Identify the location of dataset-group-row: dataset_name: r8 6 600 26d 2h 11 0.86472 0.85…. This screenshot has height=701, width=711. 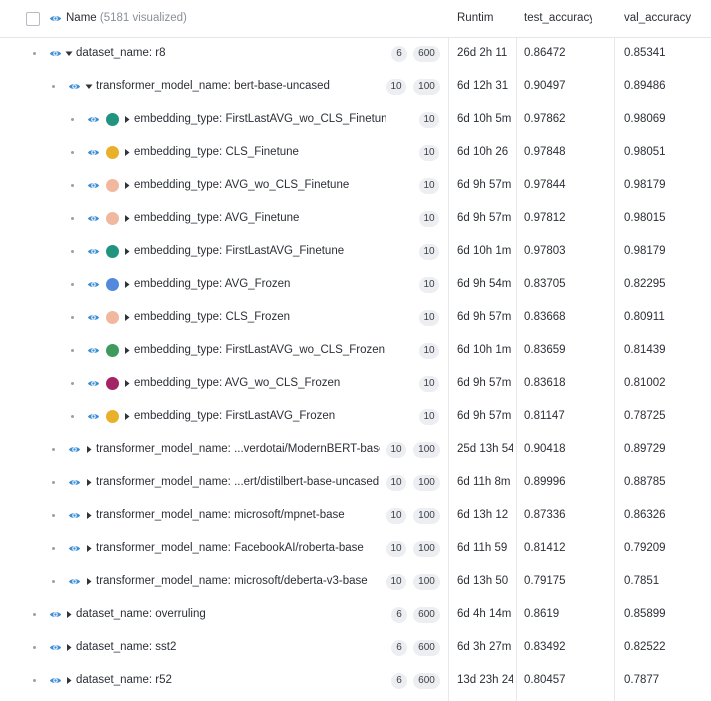
(355, 53).